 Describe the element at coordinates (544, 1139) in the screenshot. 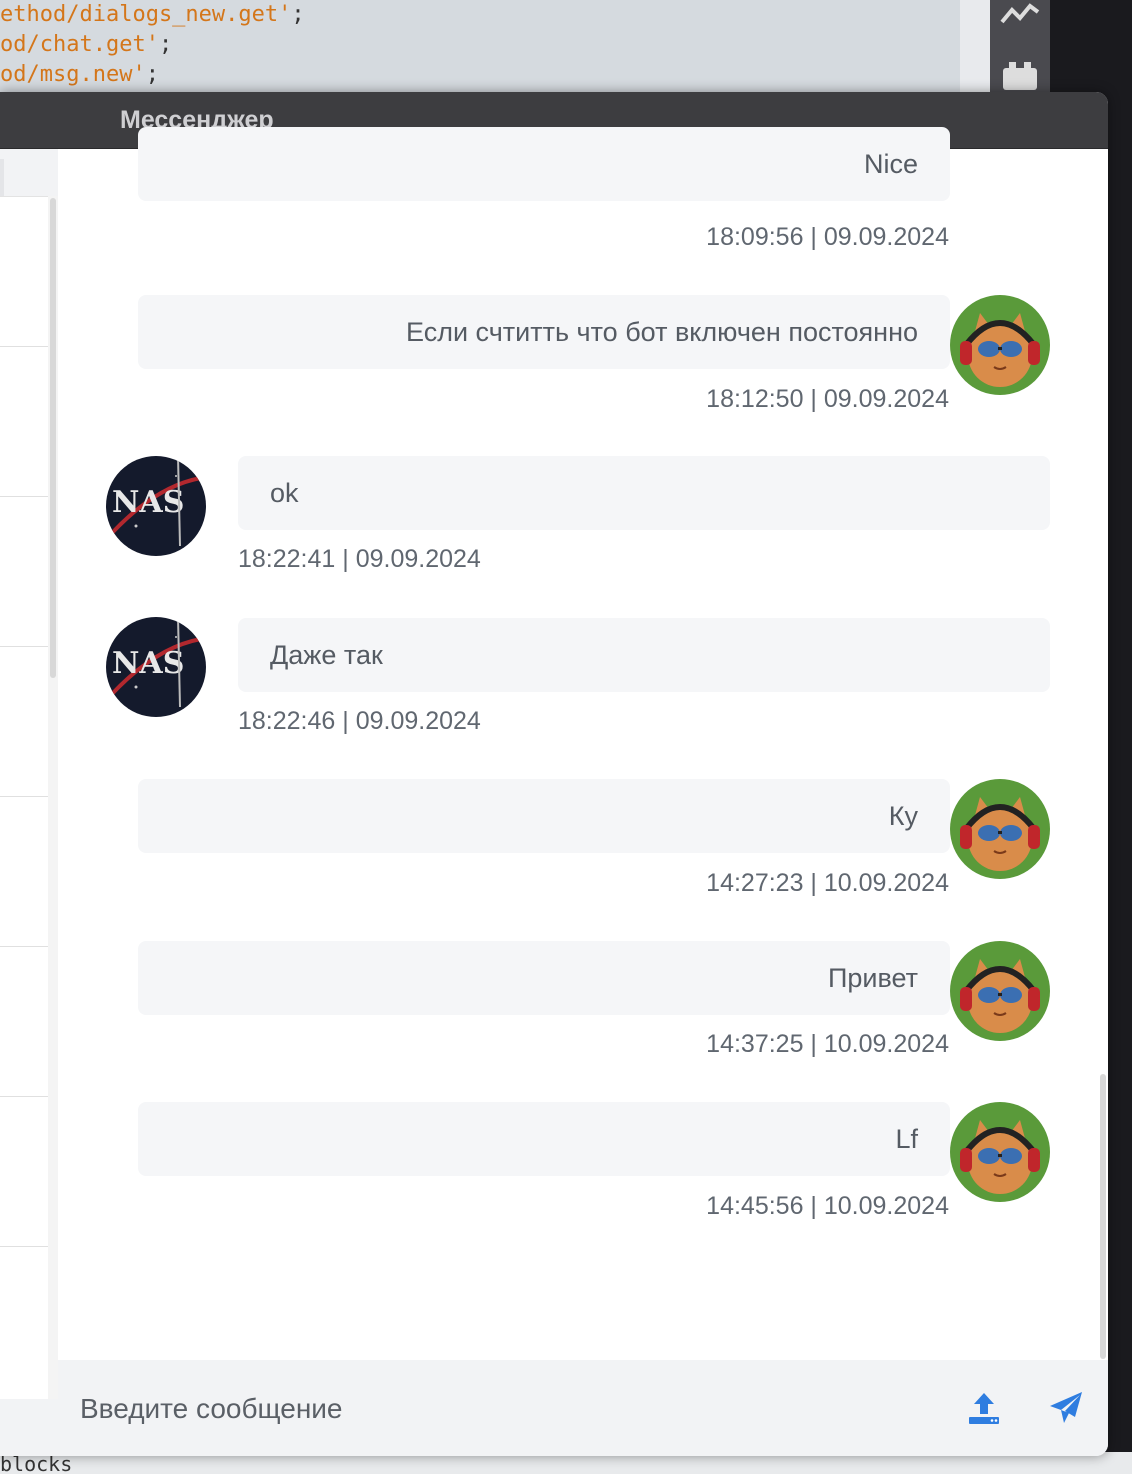

I see `message-bubble-outgoing: Lf` at that location.